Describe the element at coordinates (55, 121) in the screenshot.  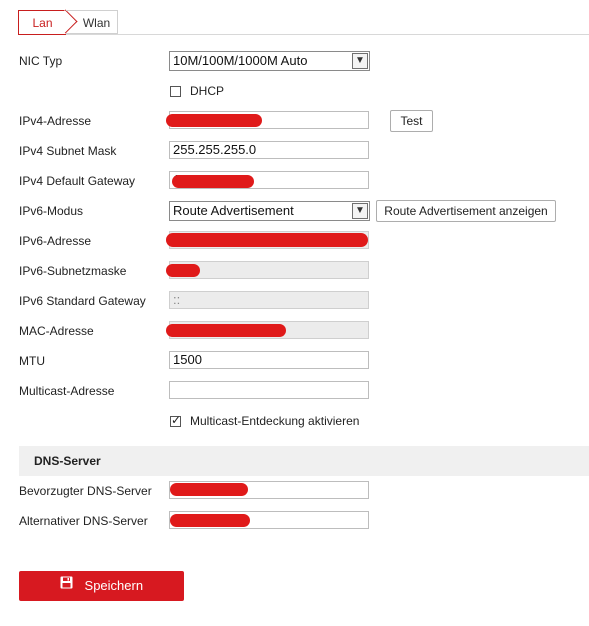
I see `ipv4-address-label: IPv4-Adresse` at that location.